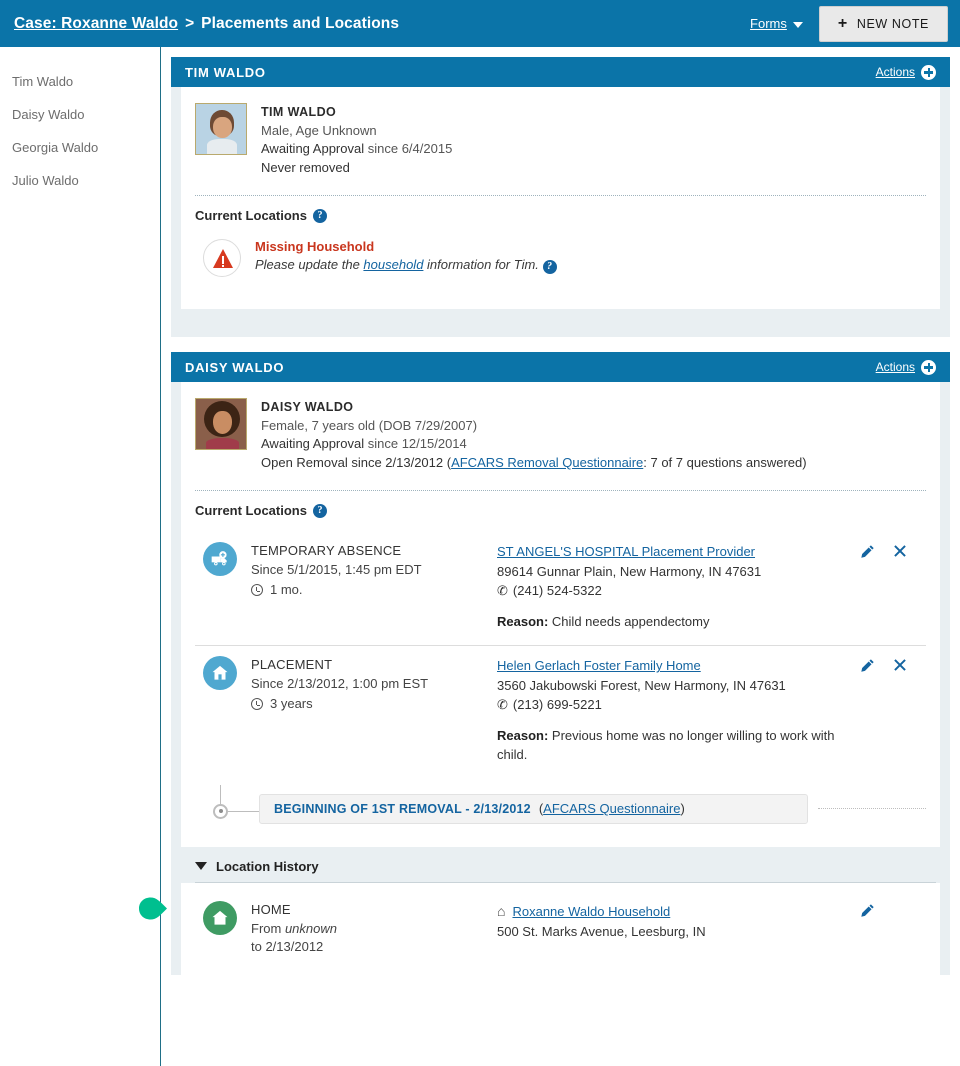 This screenshot has width=960, height=1066. Describe the element at coordinates (340, 684) in the screenshot. I see `location-since: Since 2/13/2012, 1:00 pm EST` at that location.